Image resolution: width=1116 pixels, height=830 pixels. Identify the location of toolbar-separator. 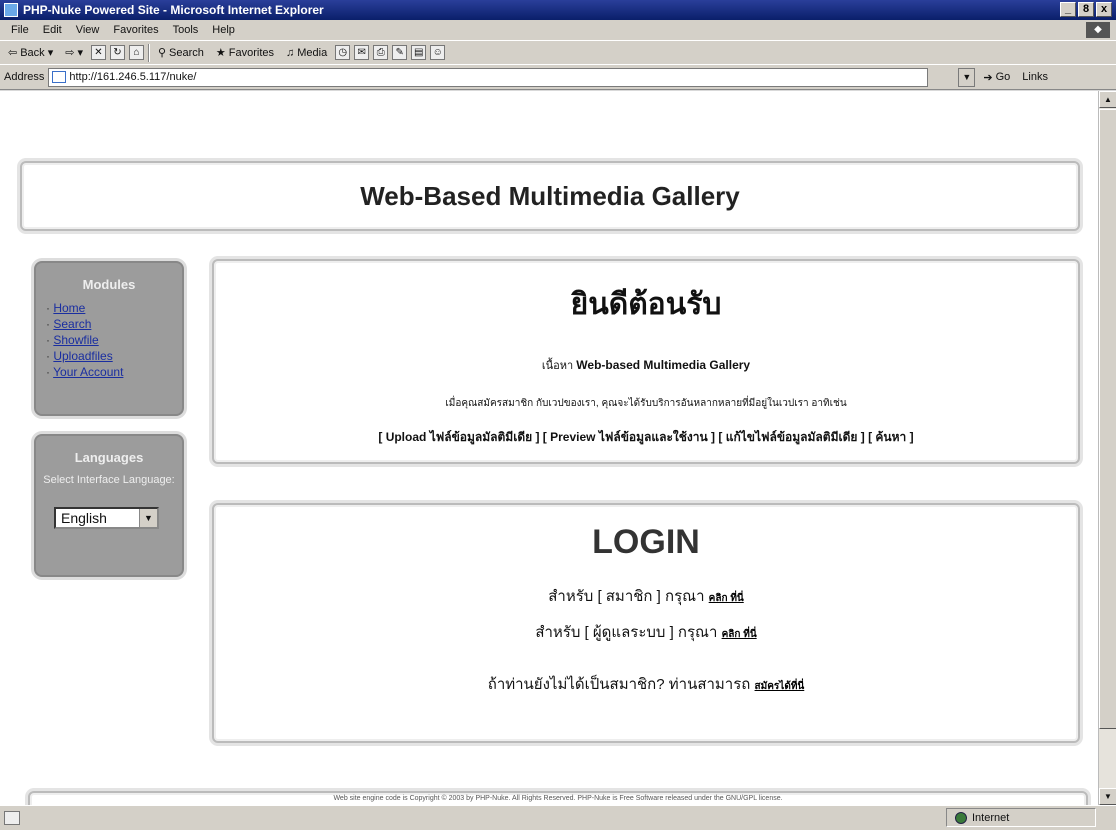
(148, 52).